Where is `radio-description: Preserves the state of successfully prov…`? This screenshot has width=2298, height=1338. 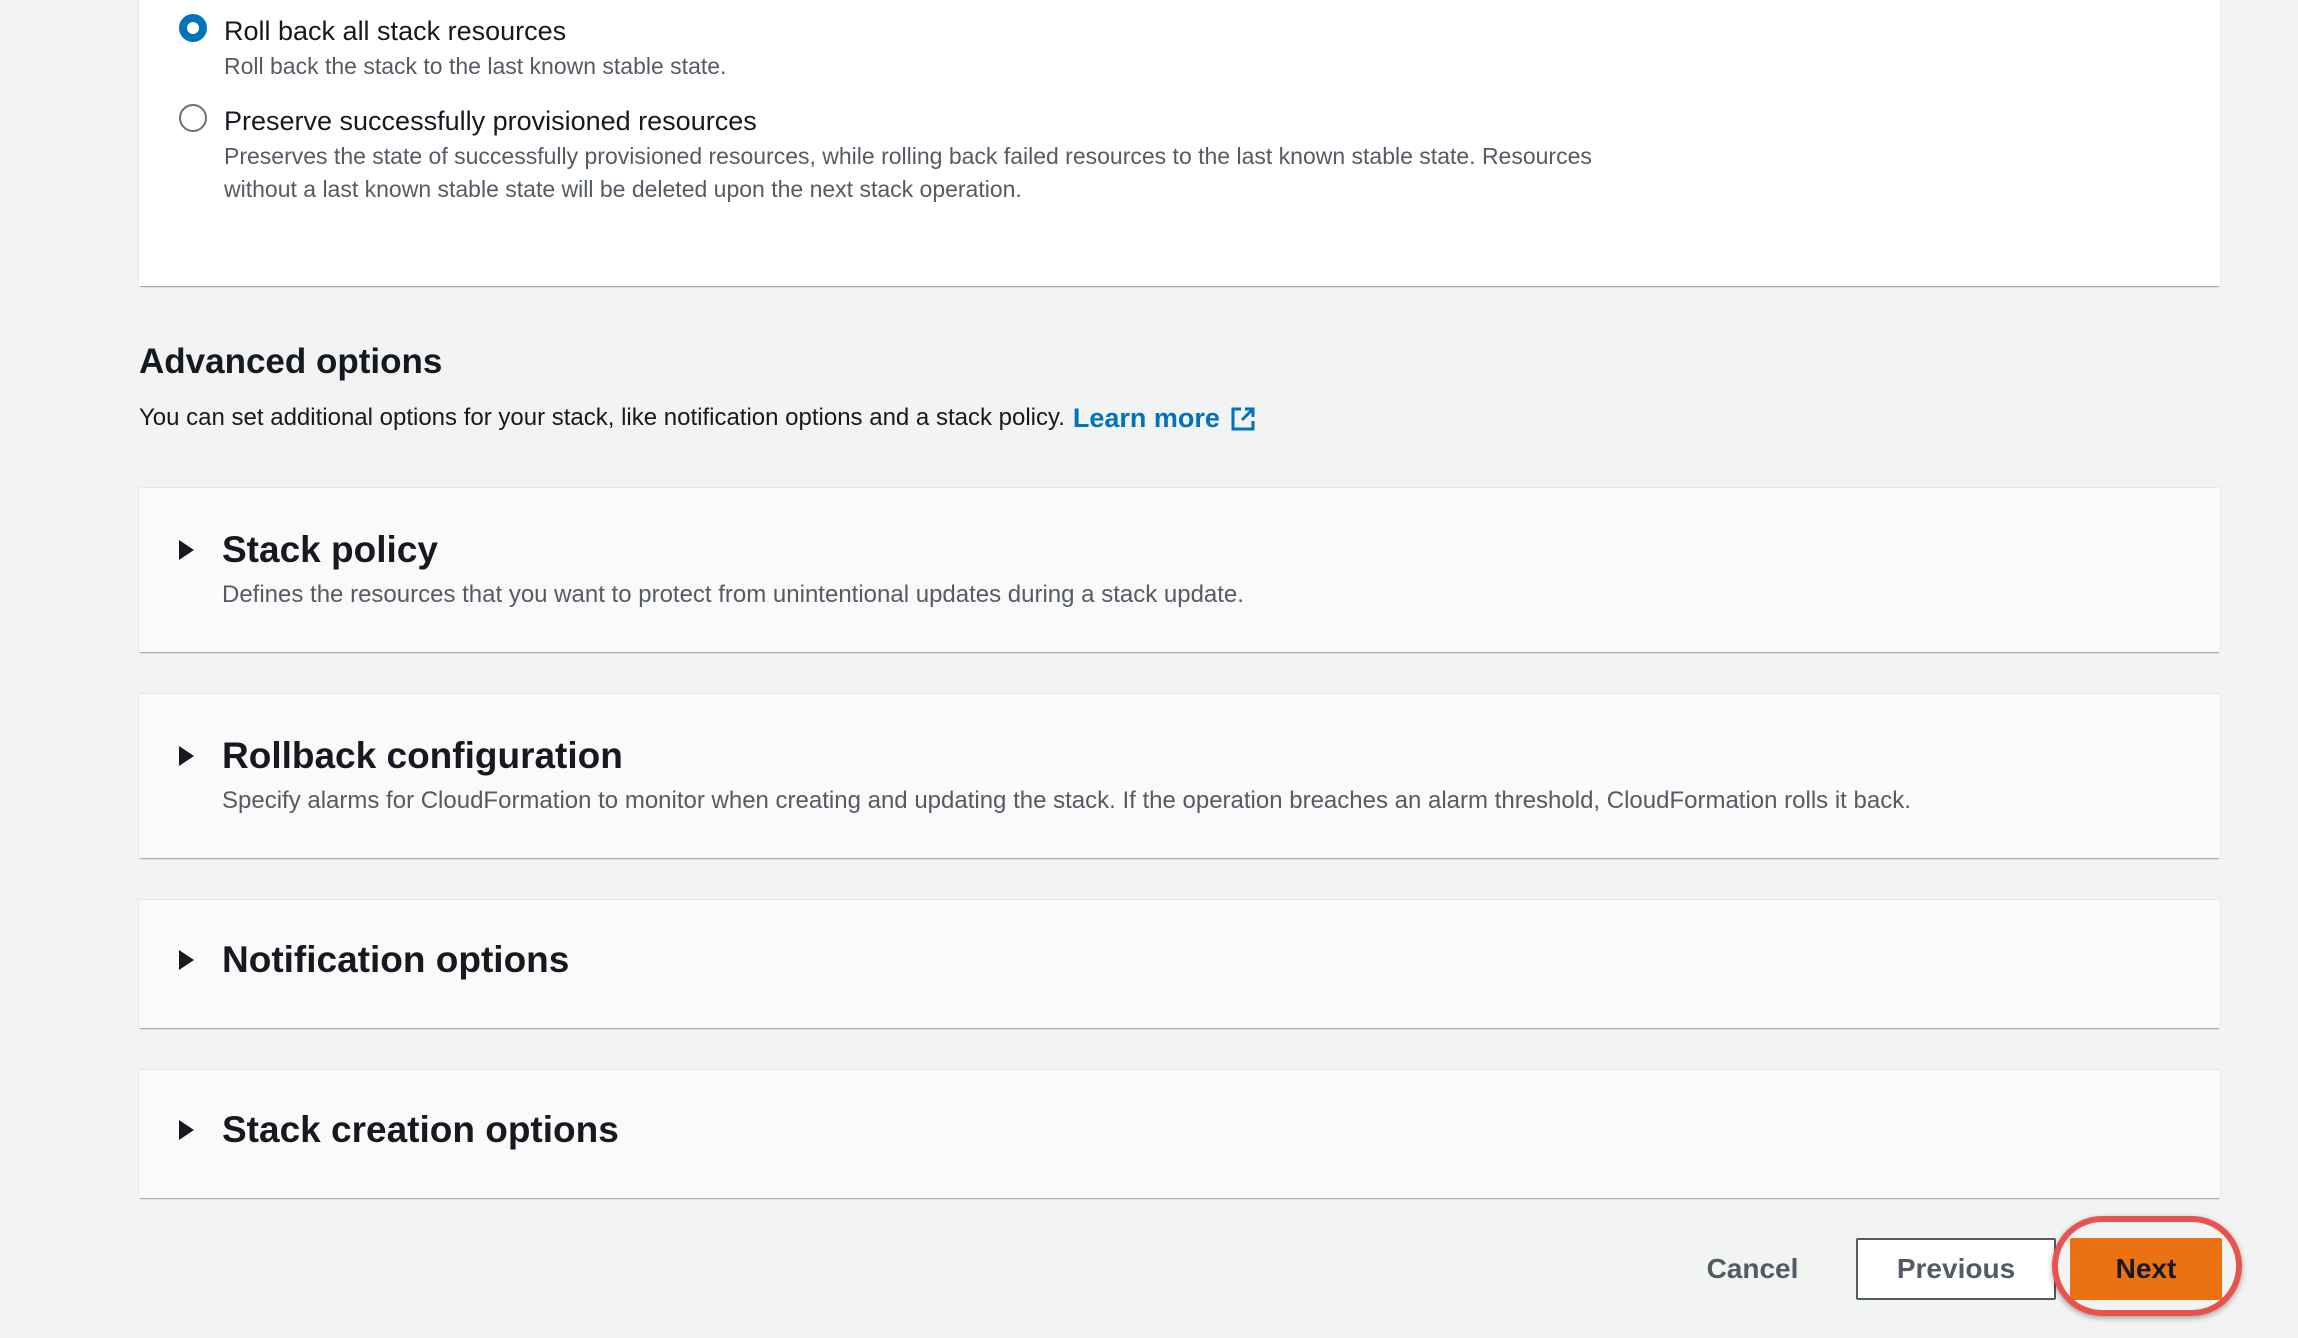
radio-description: Preserves the state of successfully prov… is located at coordinates (908, 173).